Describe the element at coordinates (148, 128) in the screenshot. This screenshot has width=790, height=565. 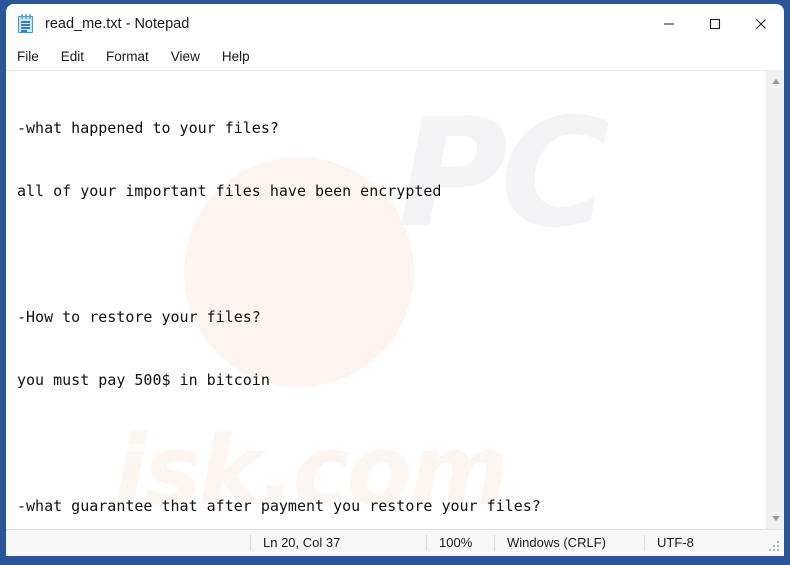
I see `text-line: -what happened to your files?` at that location.